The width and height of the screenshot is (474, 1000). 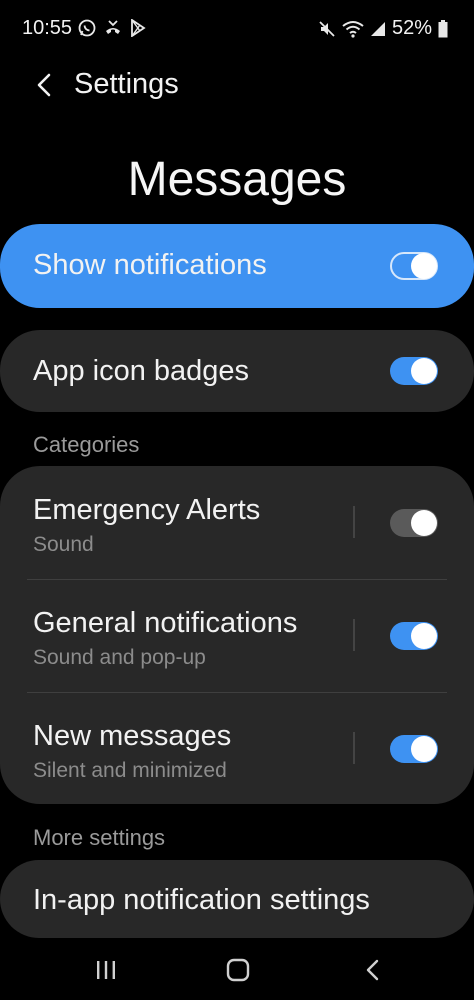 I want to click on category-title: New messages, so click(x=132, y=736).